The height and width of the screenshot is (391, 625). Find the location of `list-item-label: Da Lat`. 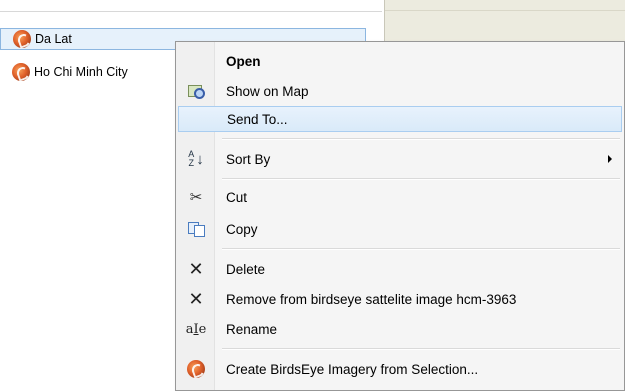

list-item-label: Da Lat is located at coordinates (53, 39).